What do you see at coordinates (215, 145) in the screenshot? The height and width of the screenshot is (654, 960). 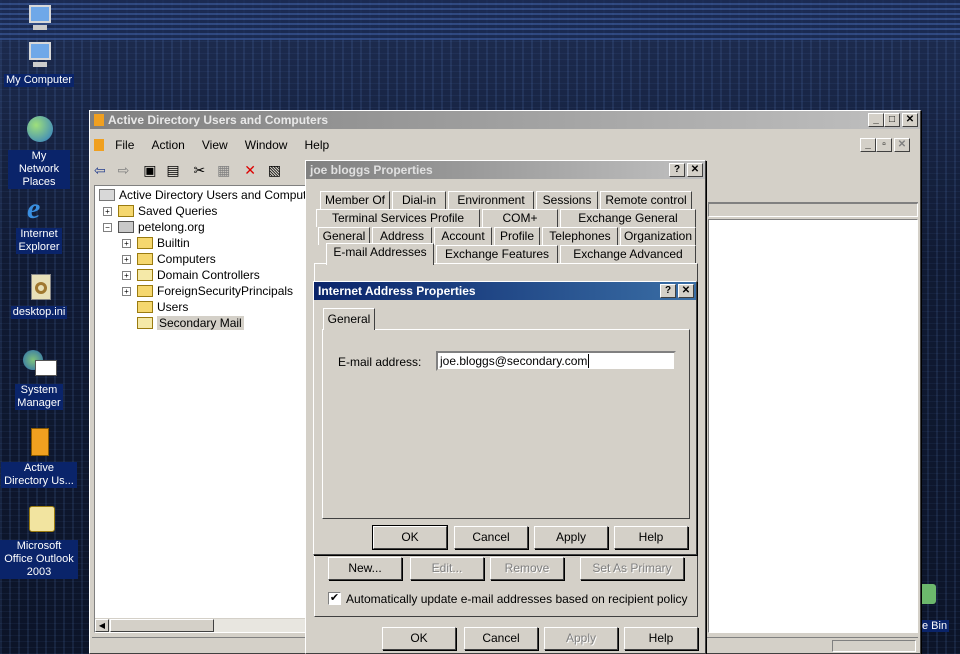 I see `menu-view: View` at bounding box center [215, 145].